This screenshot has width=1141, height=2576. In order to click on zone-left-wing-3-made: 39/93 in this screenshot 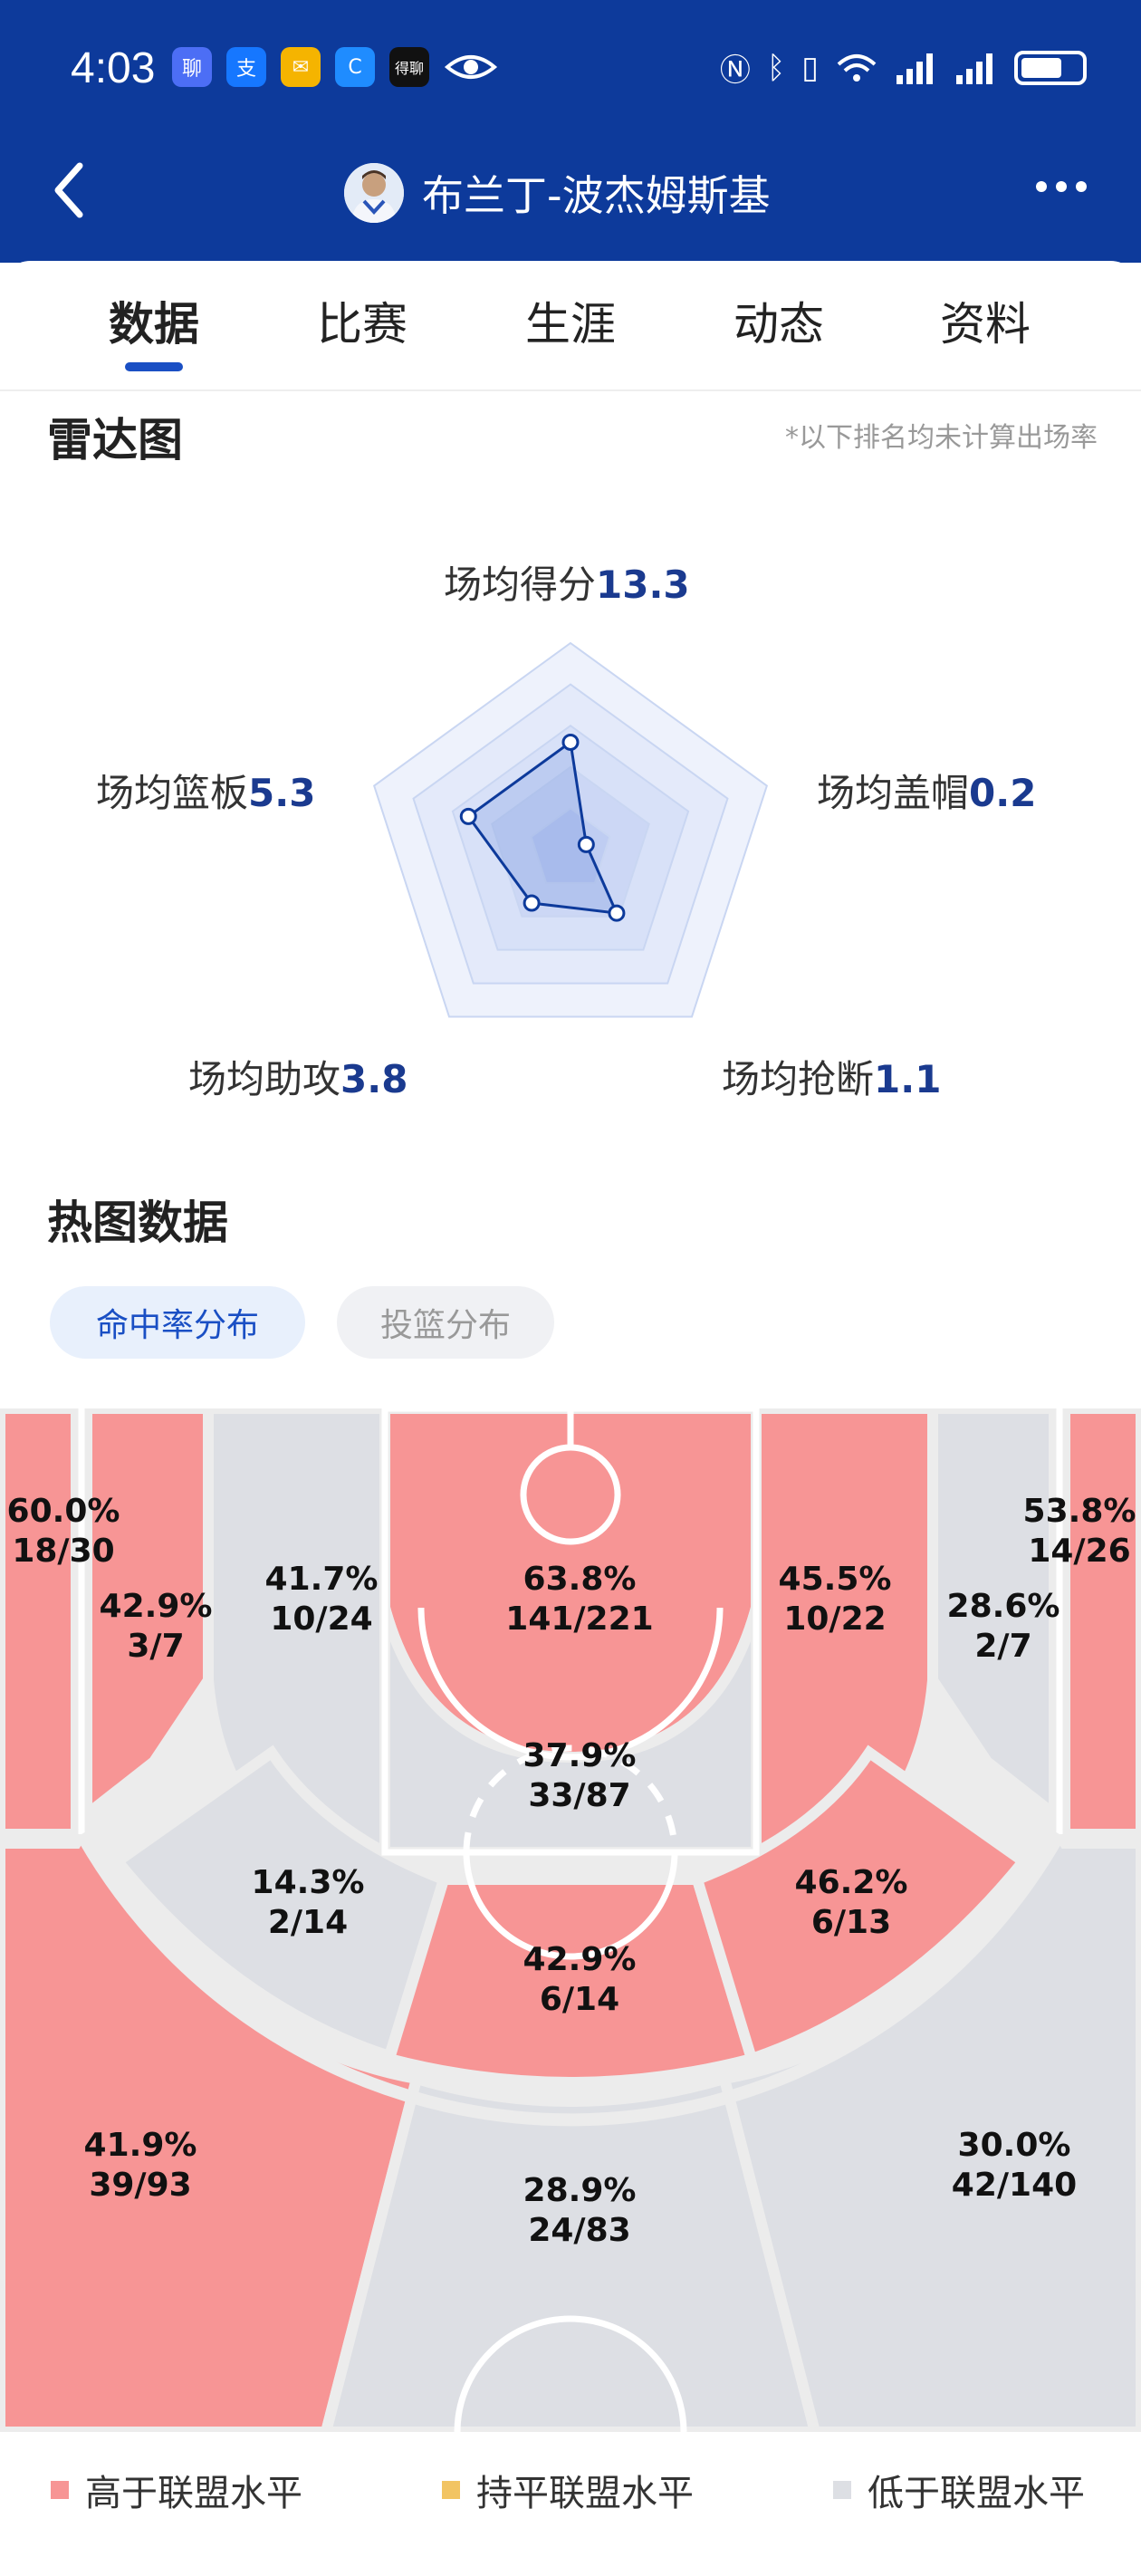, I will do `click(140, 2185)`.